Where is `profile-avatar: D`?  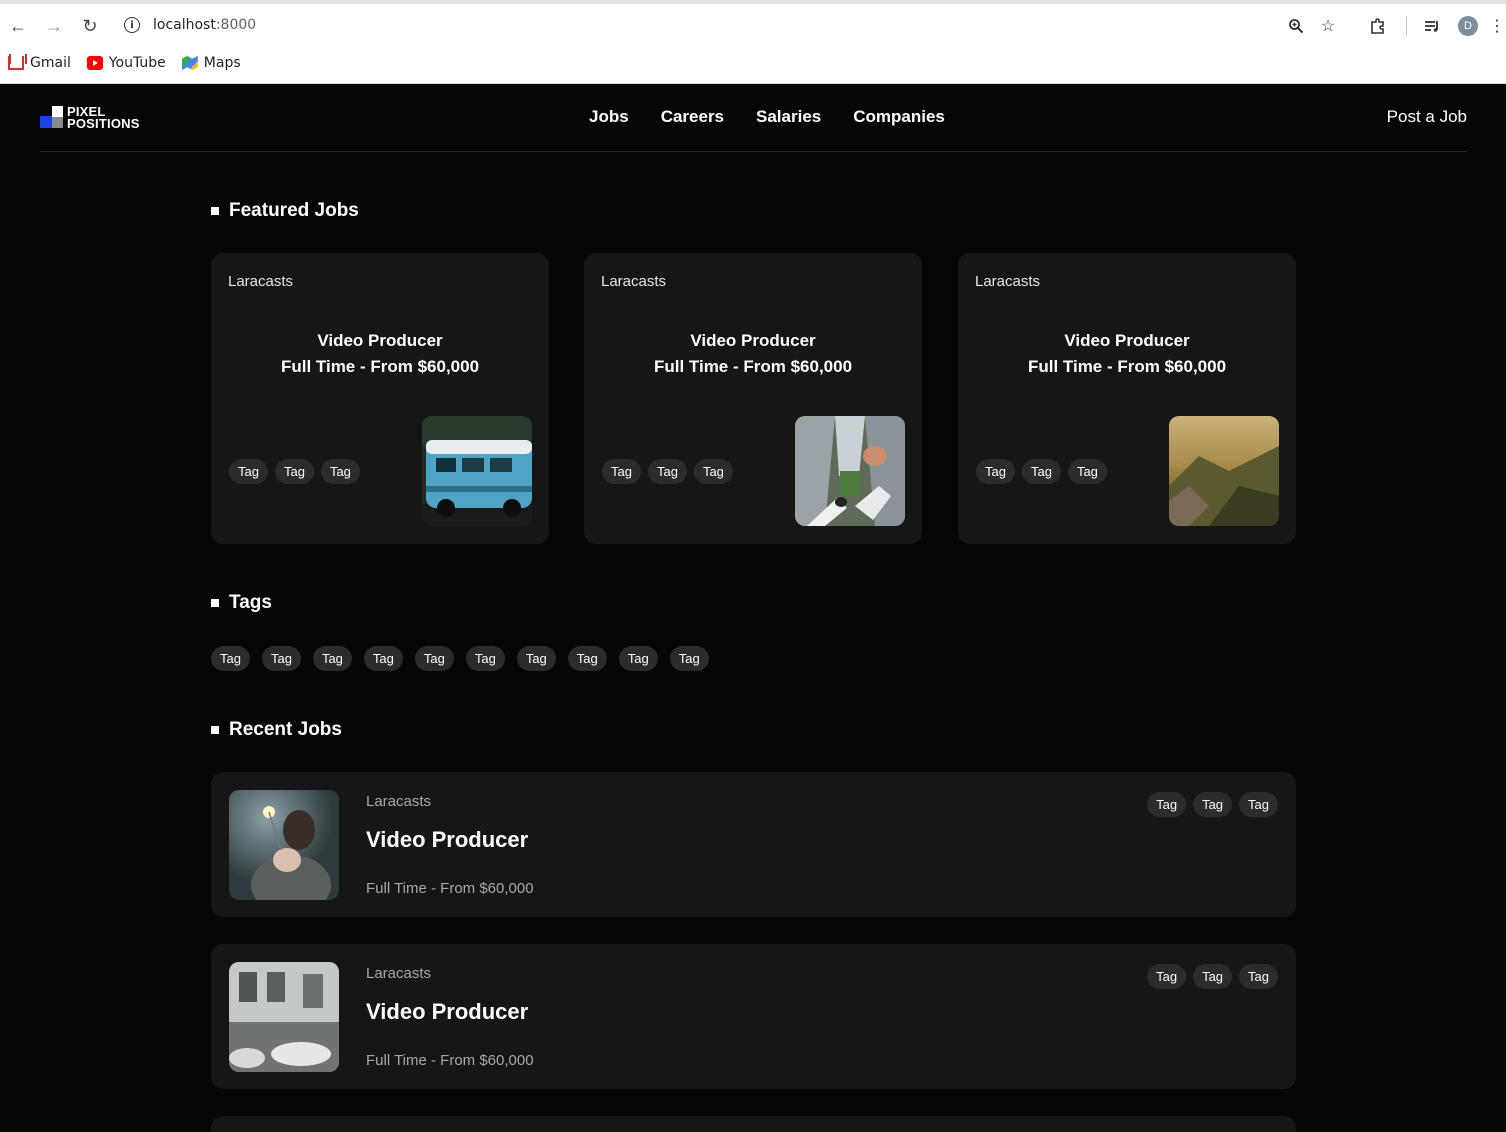
profile-avatar: D is located at coordinates (1468, 26).